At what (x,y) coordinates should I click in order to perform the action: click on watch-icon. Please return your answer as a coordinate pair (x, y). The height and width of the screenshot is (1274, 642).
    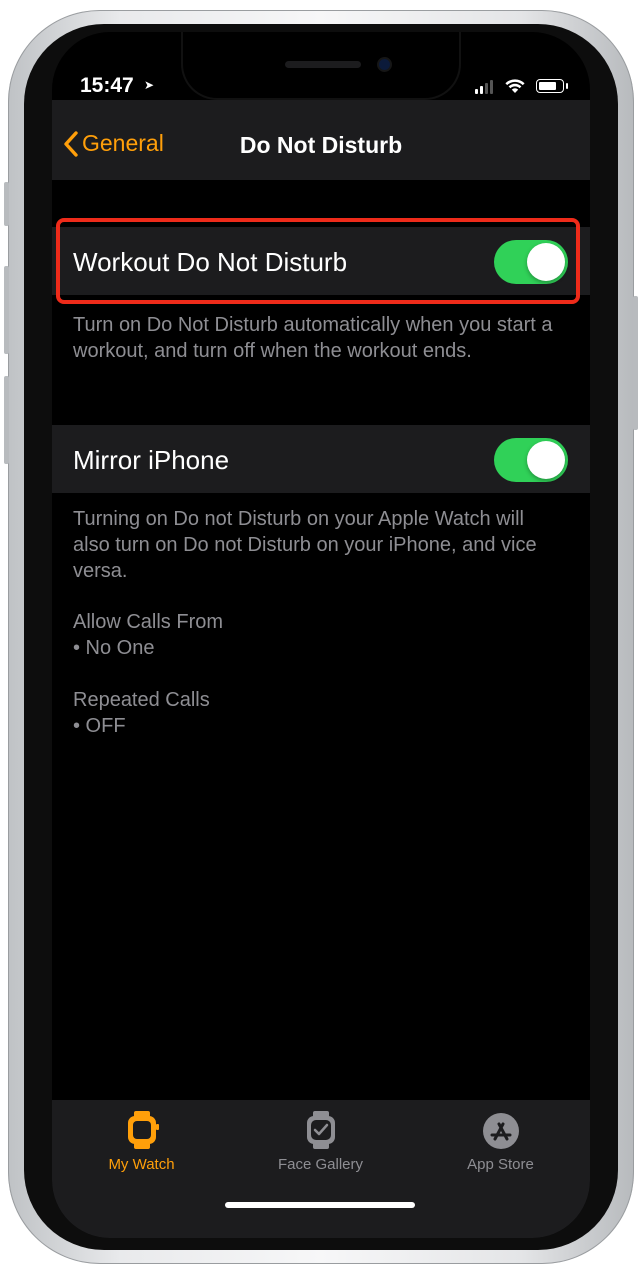
    Looking at the image, I should click on (143, 1130).